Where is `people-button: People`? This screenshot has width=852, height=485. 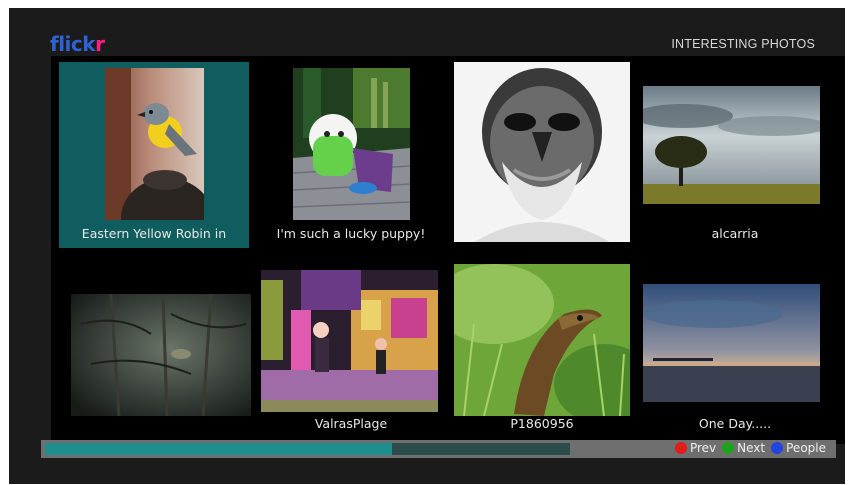
people-button: People is located at coordinates (798, 448).